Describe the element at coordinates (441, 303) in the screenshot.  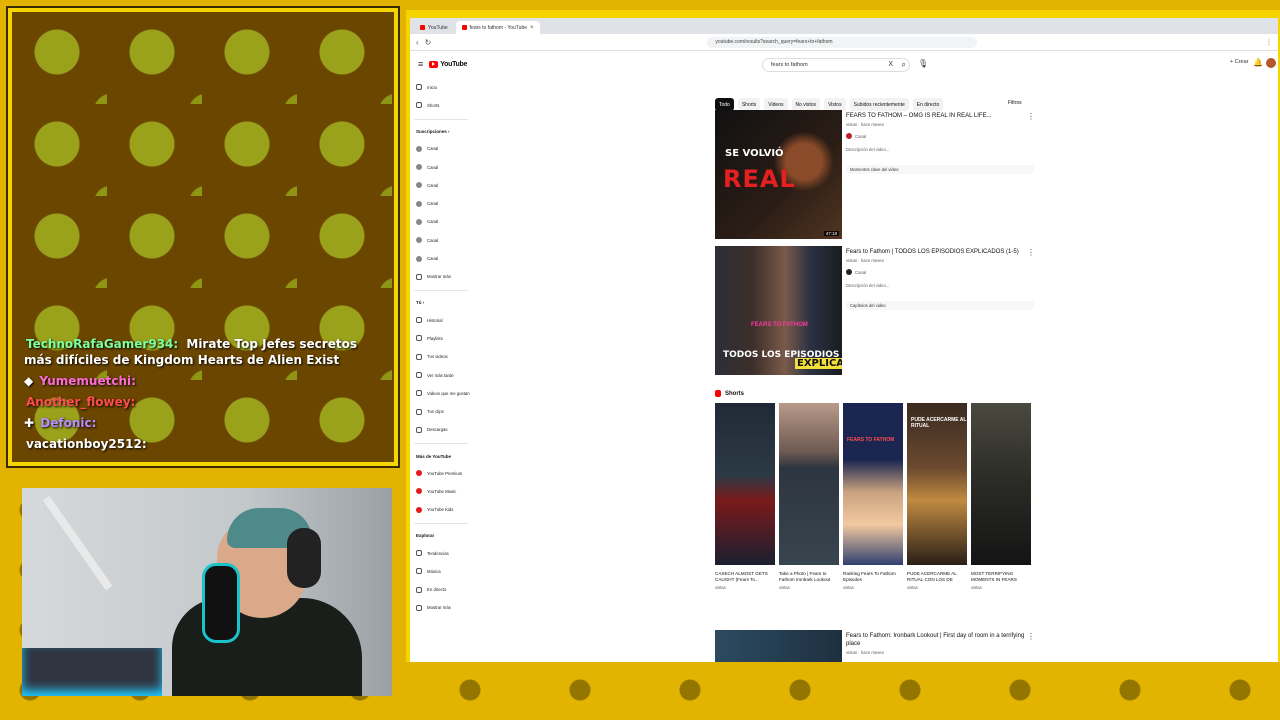
I see `you-heading: Tú ›` at that location.